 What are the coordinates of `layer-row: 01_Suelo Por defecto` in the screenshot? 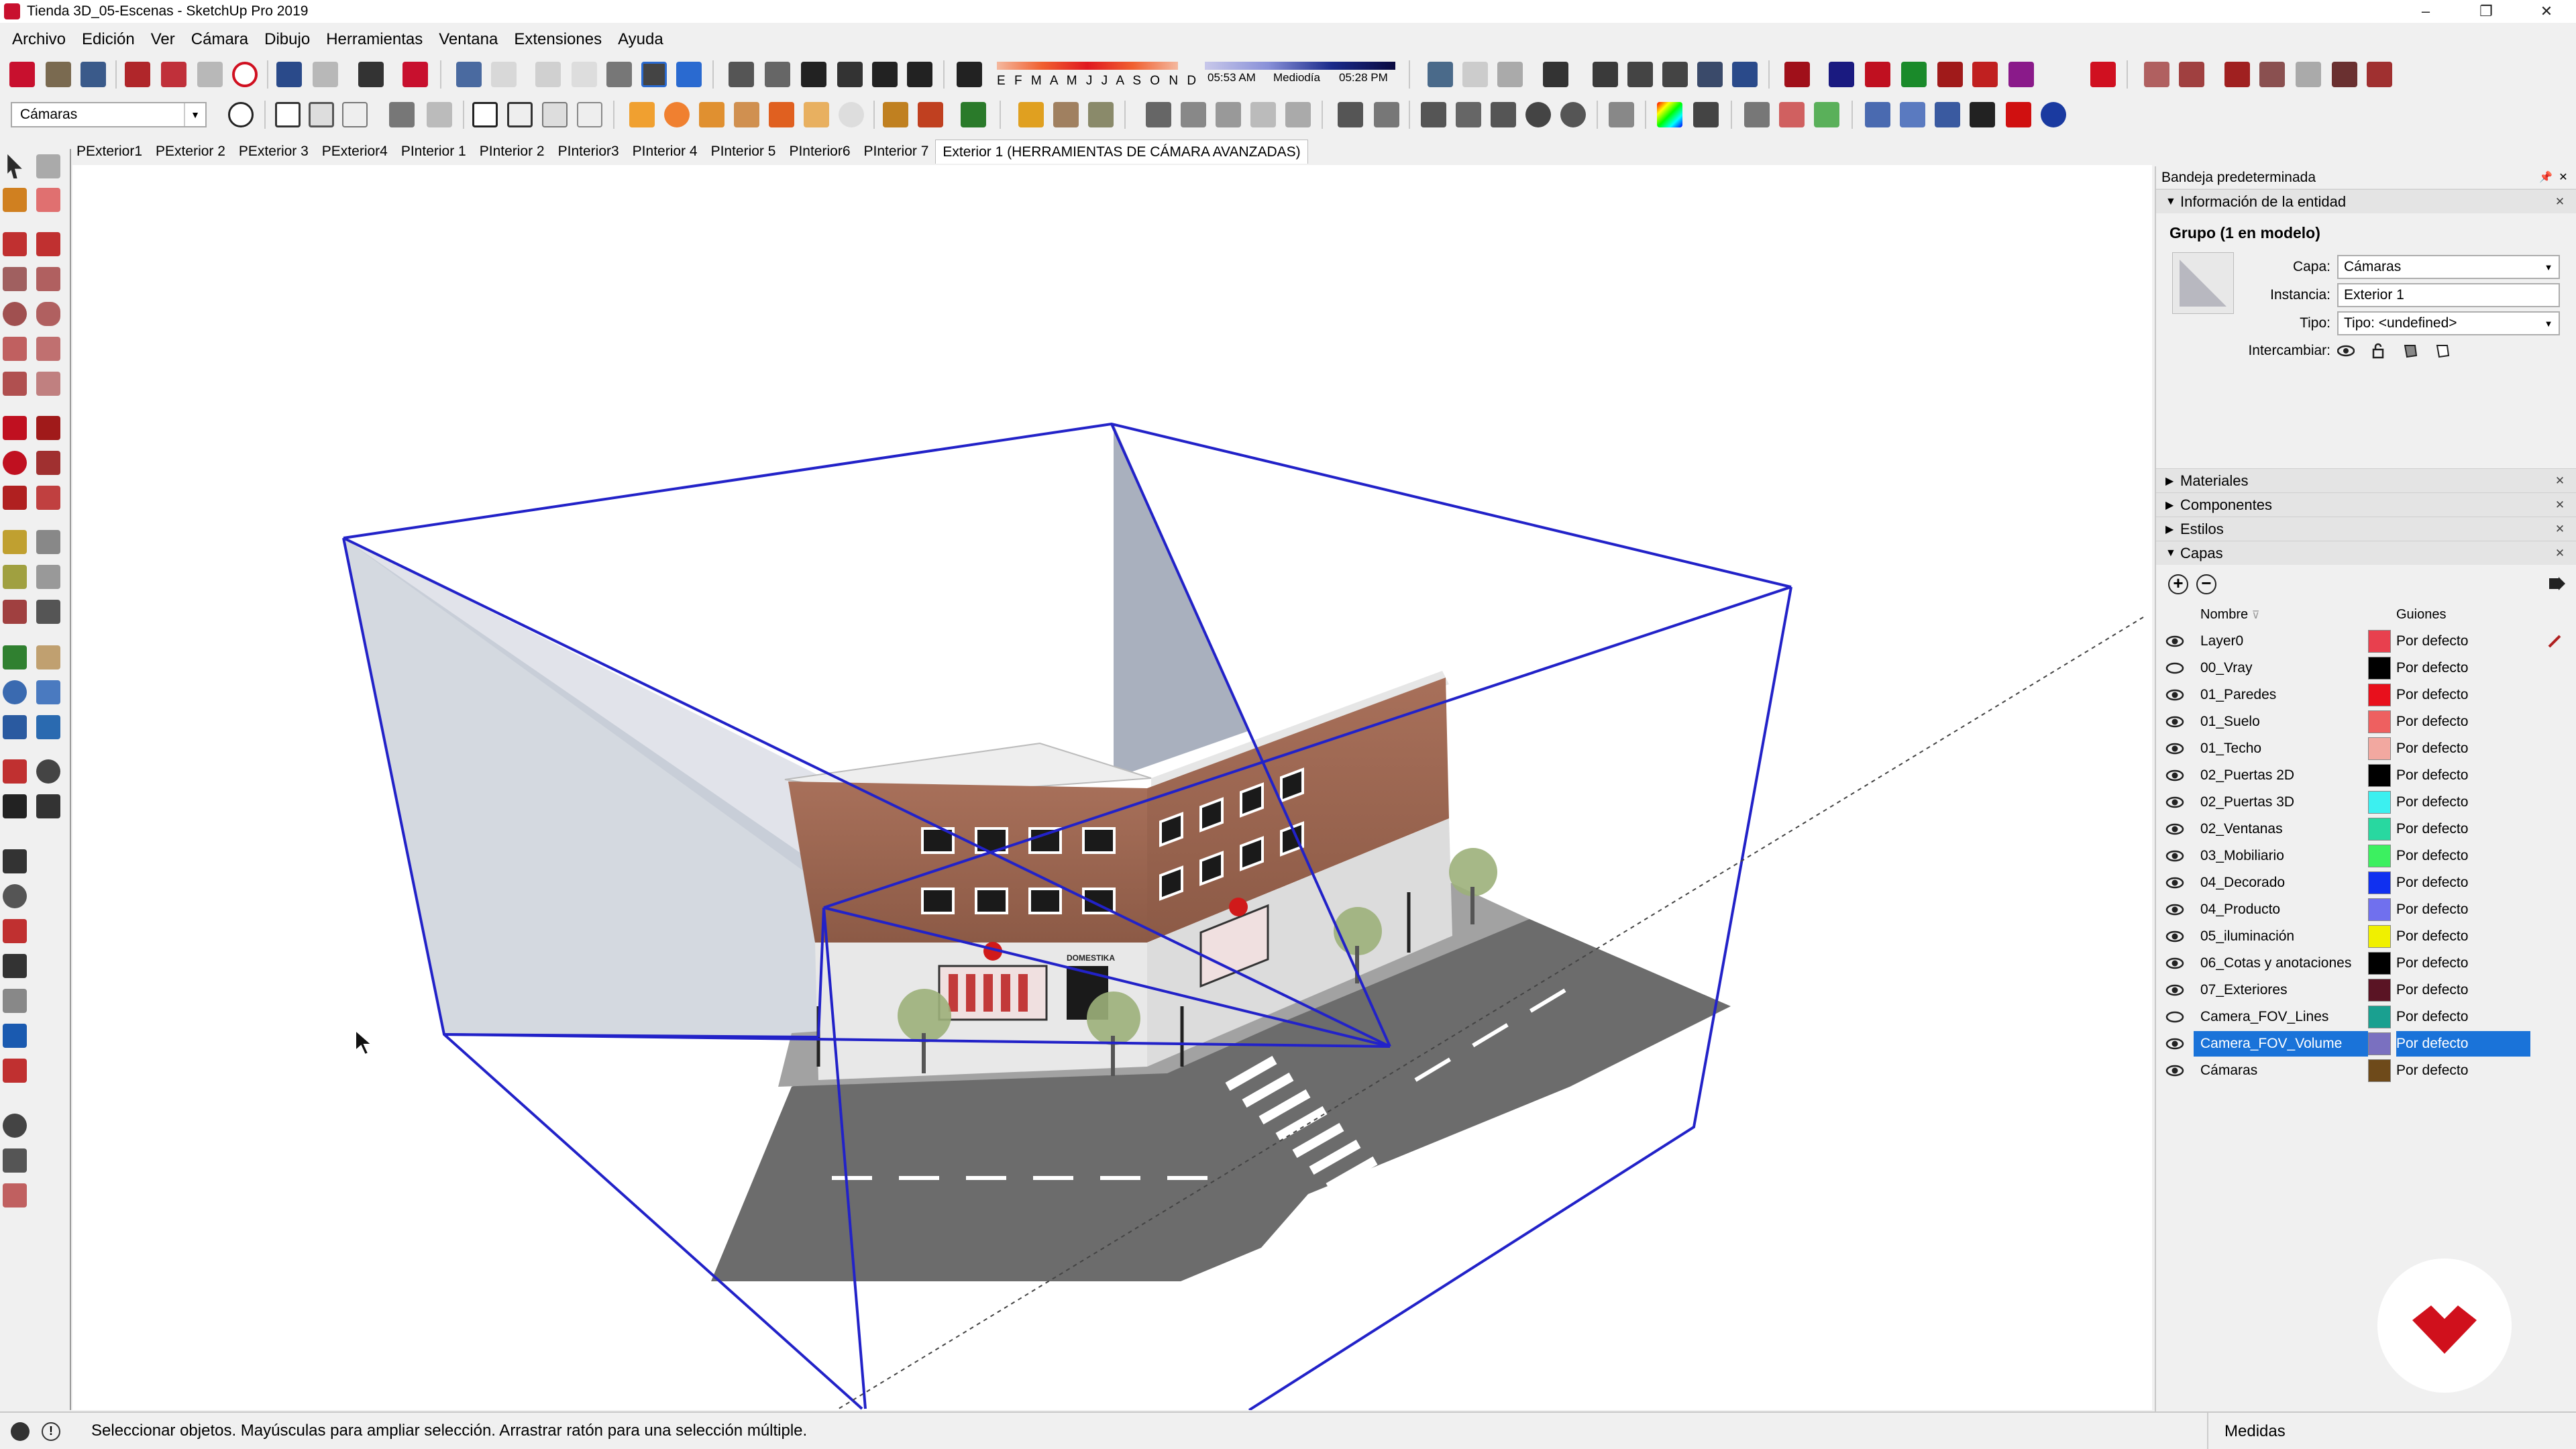 It's located at (2366, 721).